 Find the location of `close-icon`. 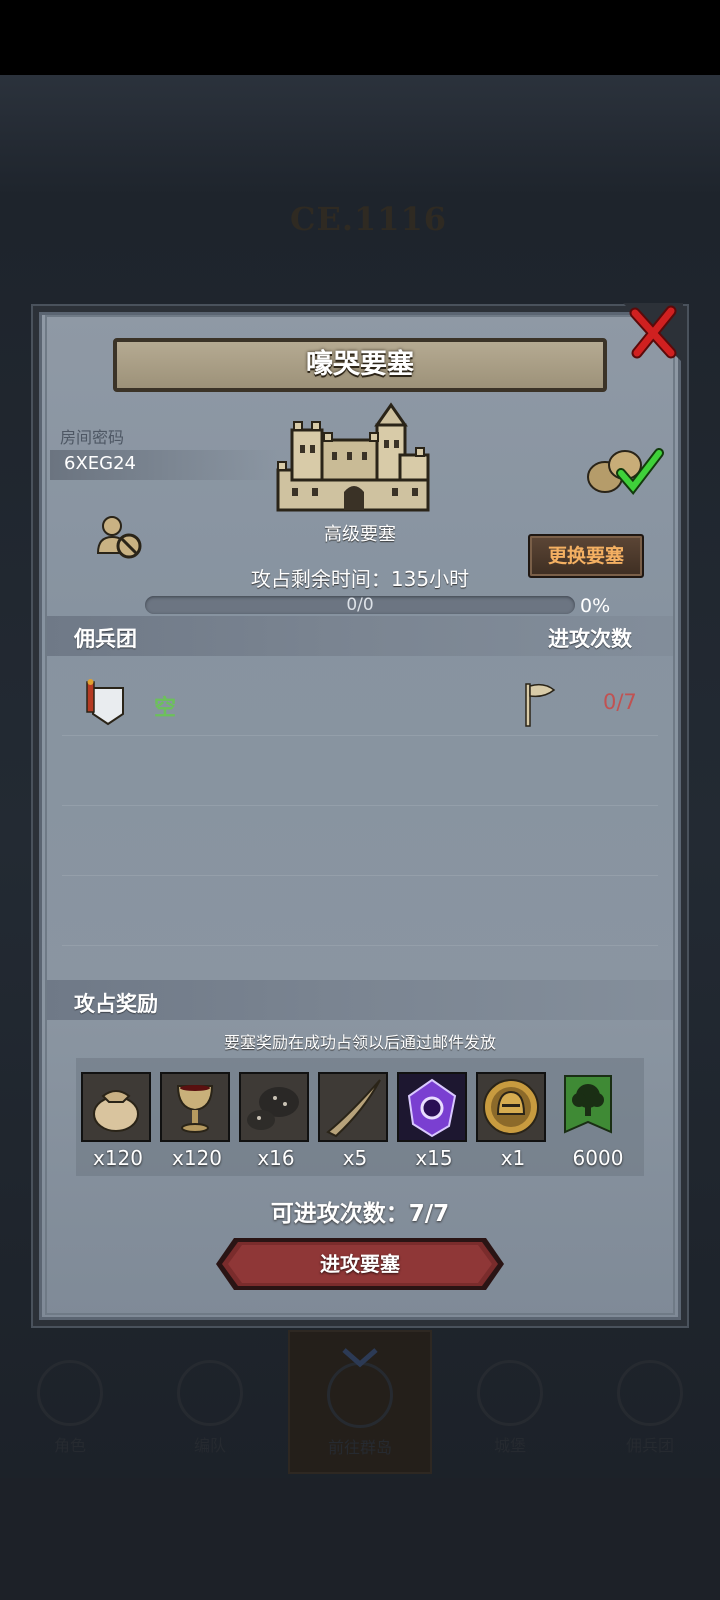

close-icon is located at coordinates (653, 333).